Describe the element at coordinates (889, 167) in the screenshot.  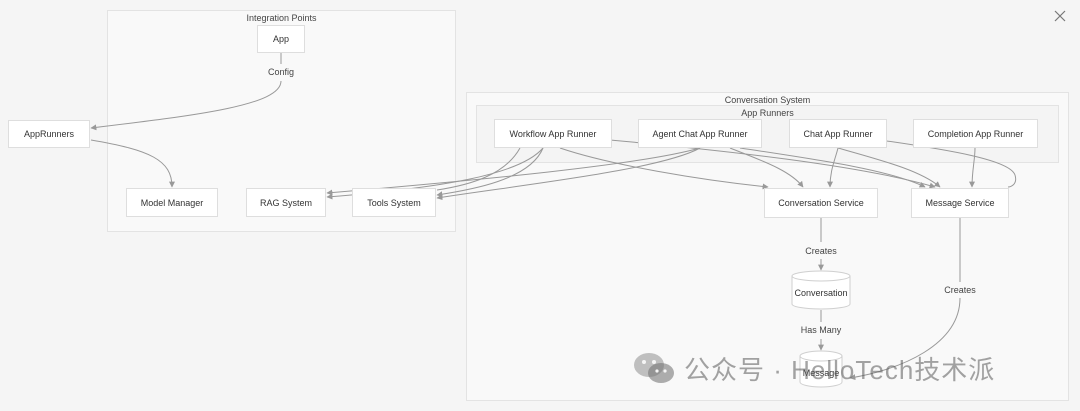
I see `edge-chat-msg-service` at that location.